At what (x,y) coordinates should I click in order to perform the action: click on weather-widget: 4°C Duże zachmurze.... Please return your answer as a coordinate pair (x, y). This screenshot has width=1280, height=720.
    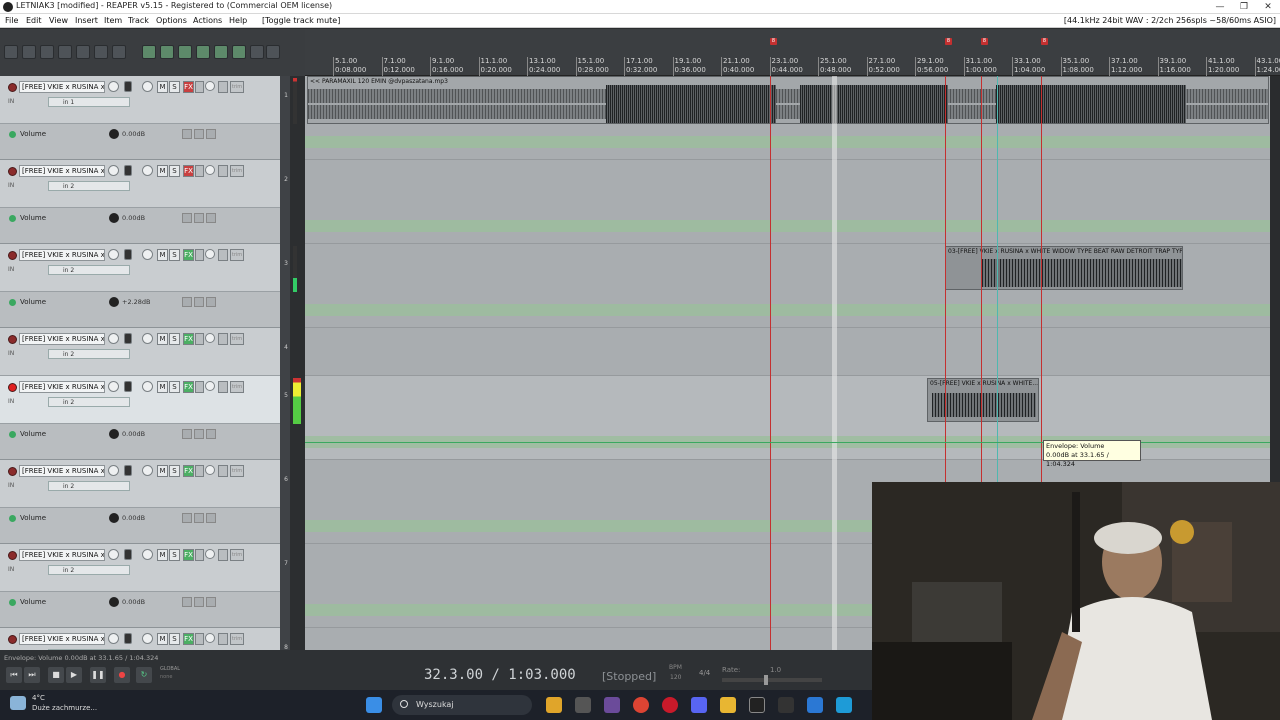
    Looking at the image, I should click on (64, 703).